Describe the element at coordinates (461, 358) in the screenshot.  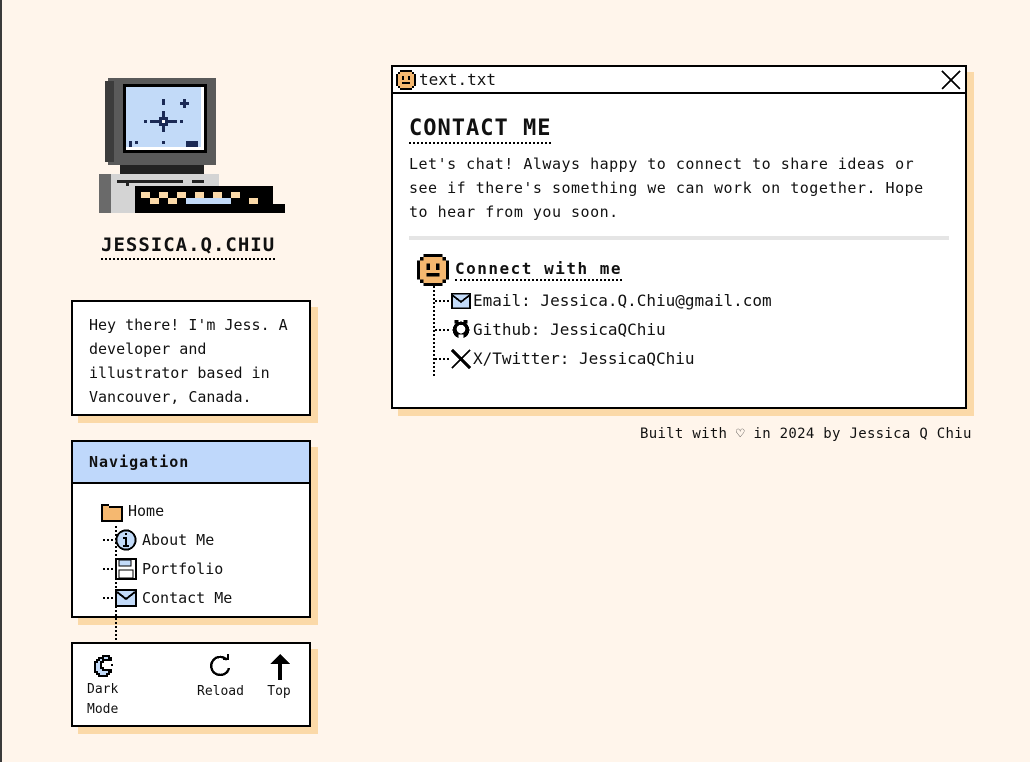
I see `x-twitter-icon` at that location.